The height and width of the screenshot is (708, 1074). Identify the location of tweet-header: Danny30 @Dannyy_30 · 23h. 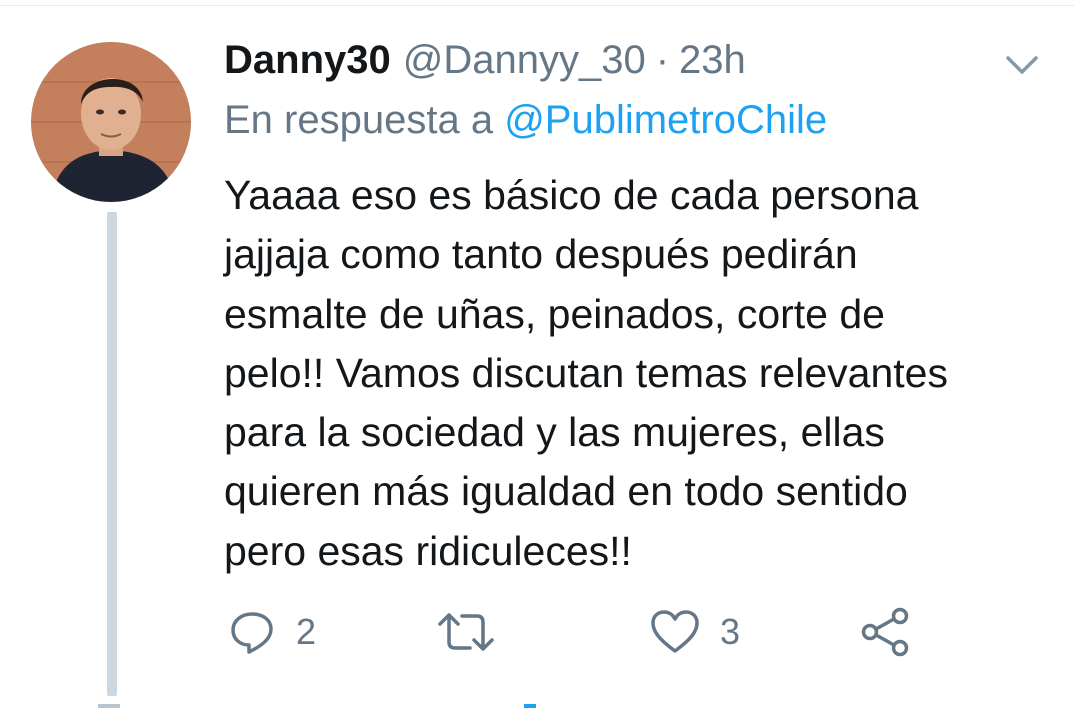
(485, 63).